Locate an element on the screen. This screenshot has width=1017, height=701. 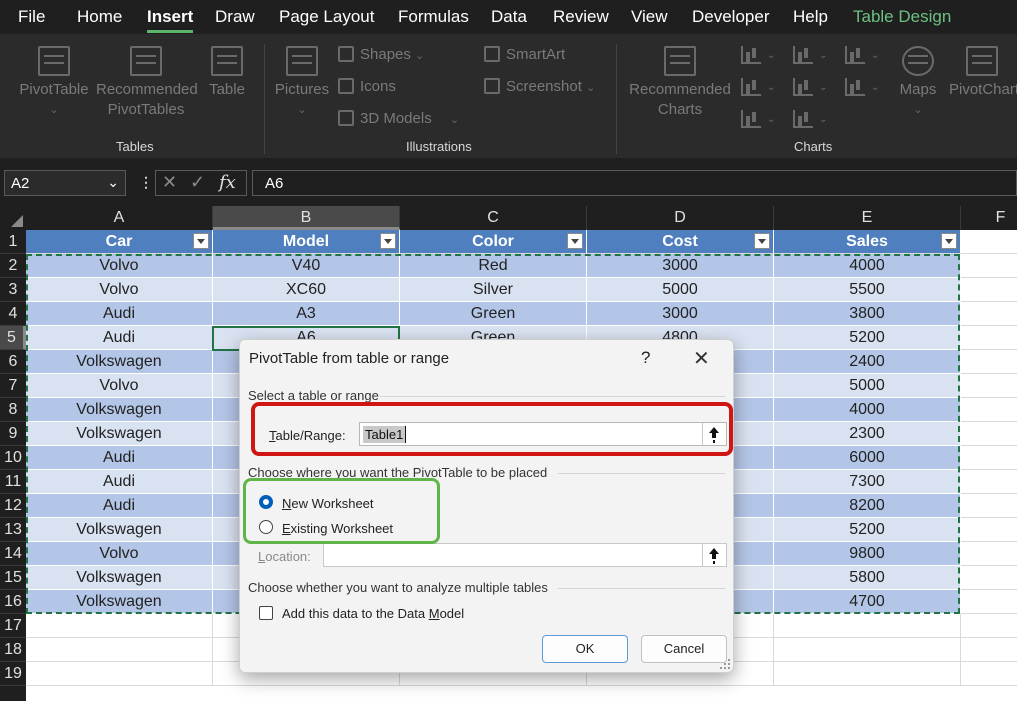
tab-view: View is located at coordinates (649, 17).